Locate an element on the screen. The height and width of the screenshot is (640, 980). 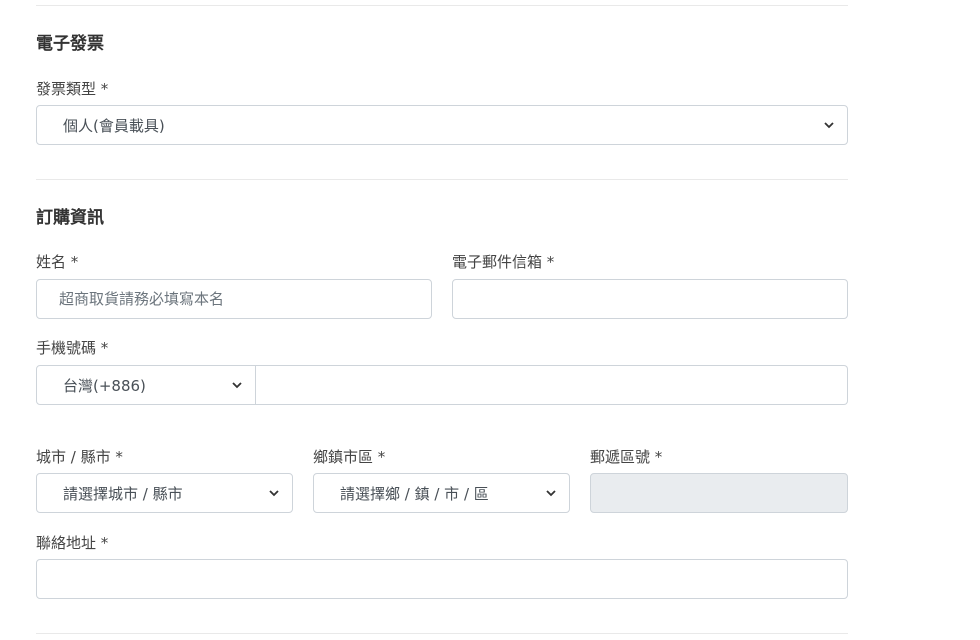
district-select: 請選擇鄉 / 鎮 / 市 / 區 is located at coordinates (441, 493).